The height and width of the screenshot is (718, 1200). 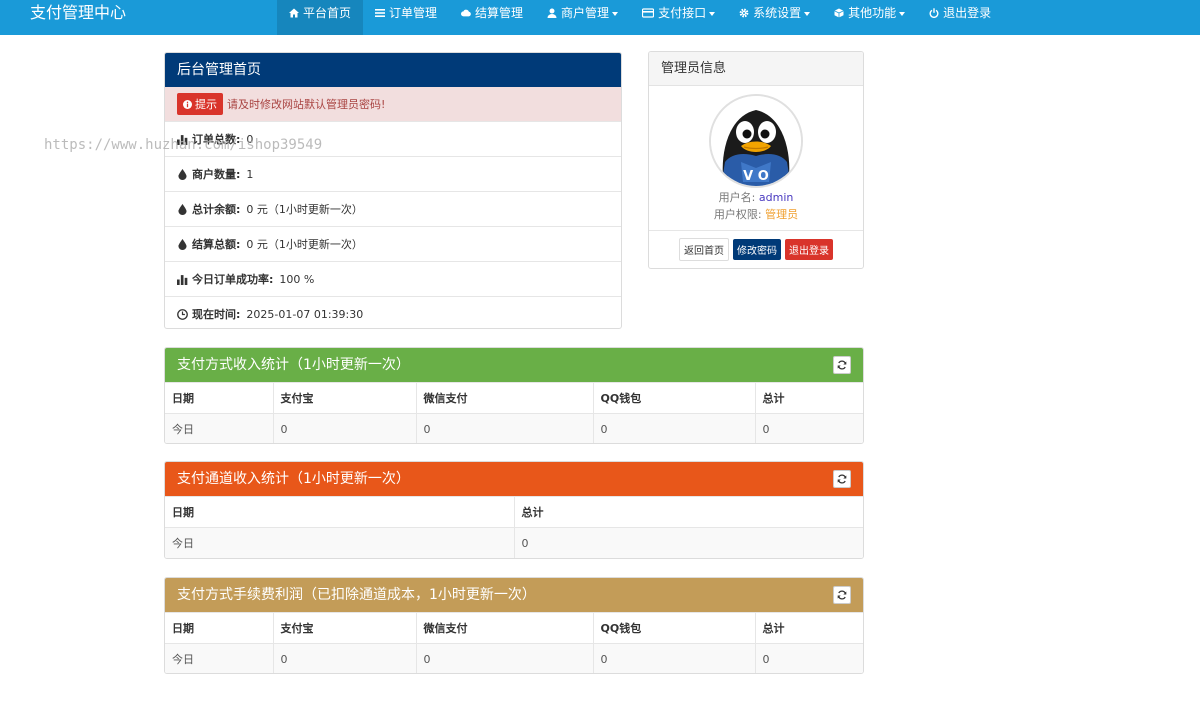 I want to click on home-icon, so click(x=294, y=13).